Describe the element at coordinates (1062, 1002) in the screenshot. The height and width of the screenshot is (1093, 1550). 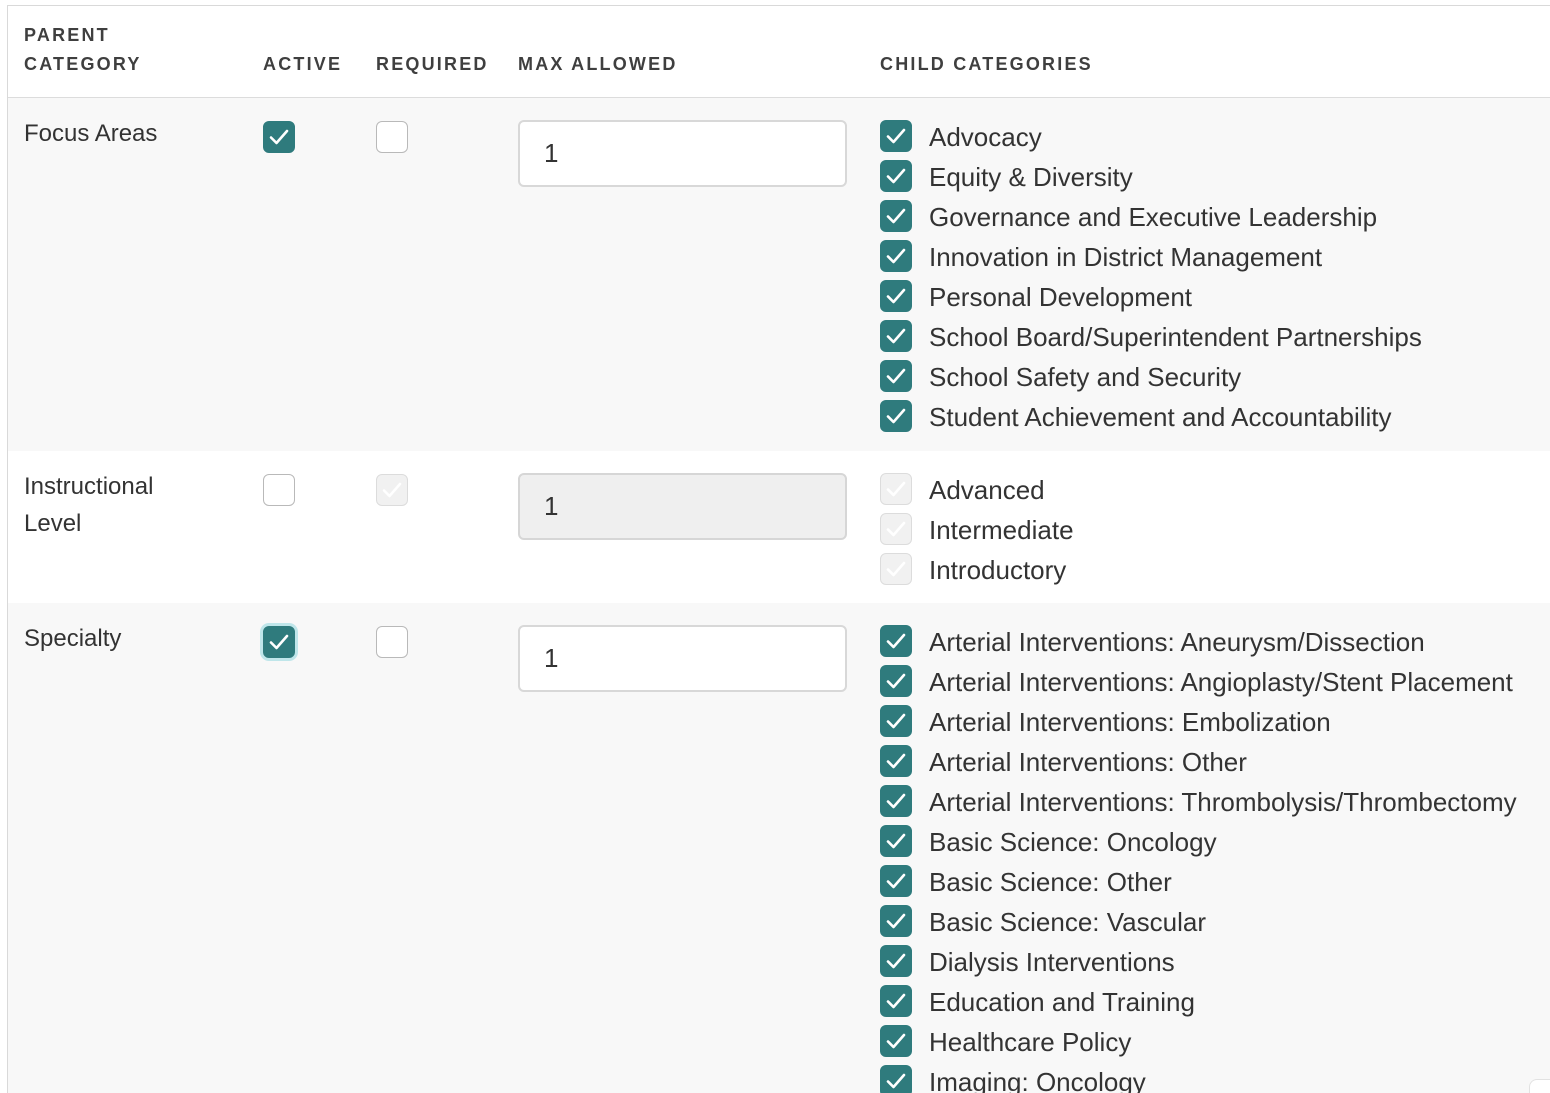
I see `child-category-label: Education and Training` at that location.